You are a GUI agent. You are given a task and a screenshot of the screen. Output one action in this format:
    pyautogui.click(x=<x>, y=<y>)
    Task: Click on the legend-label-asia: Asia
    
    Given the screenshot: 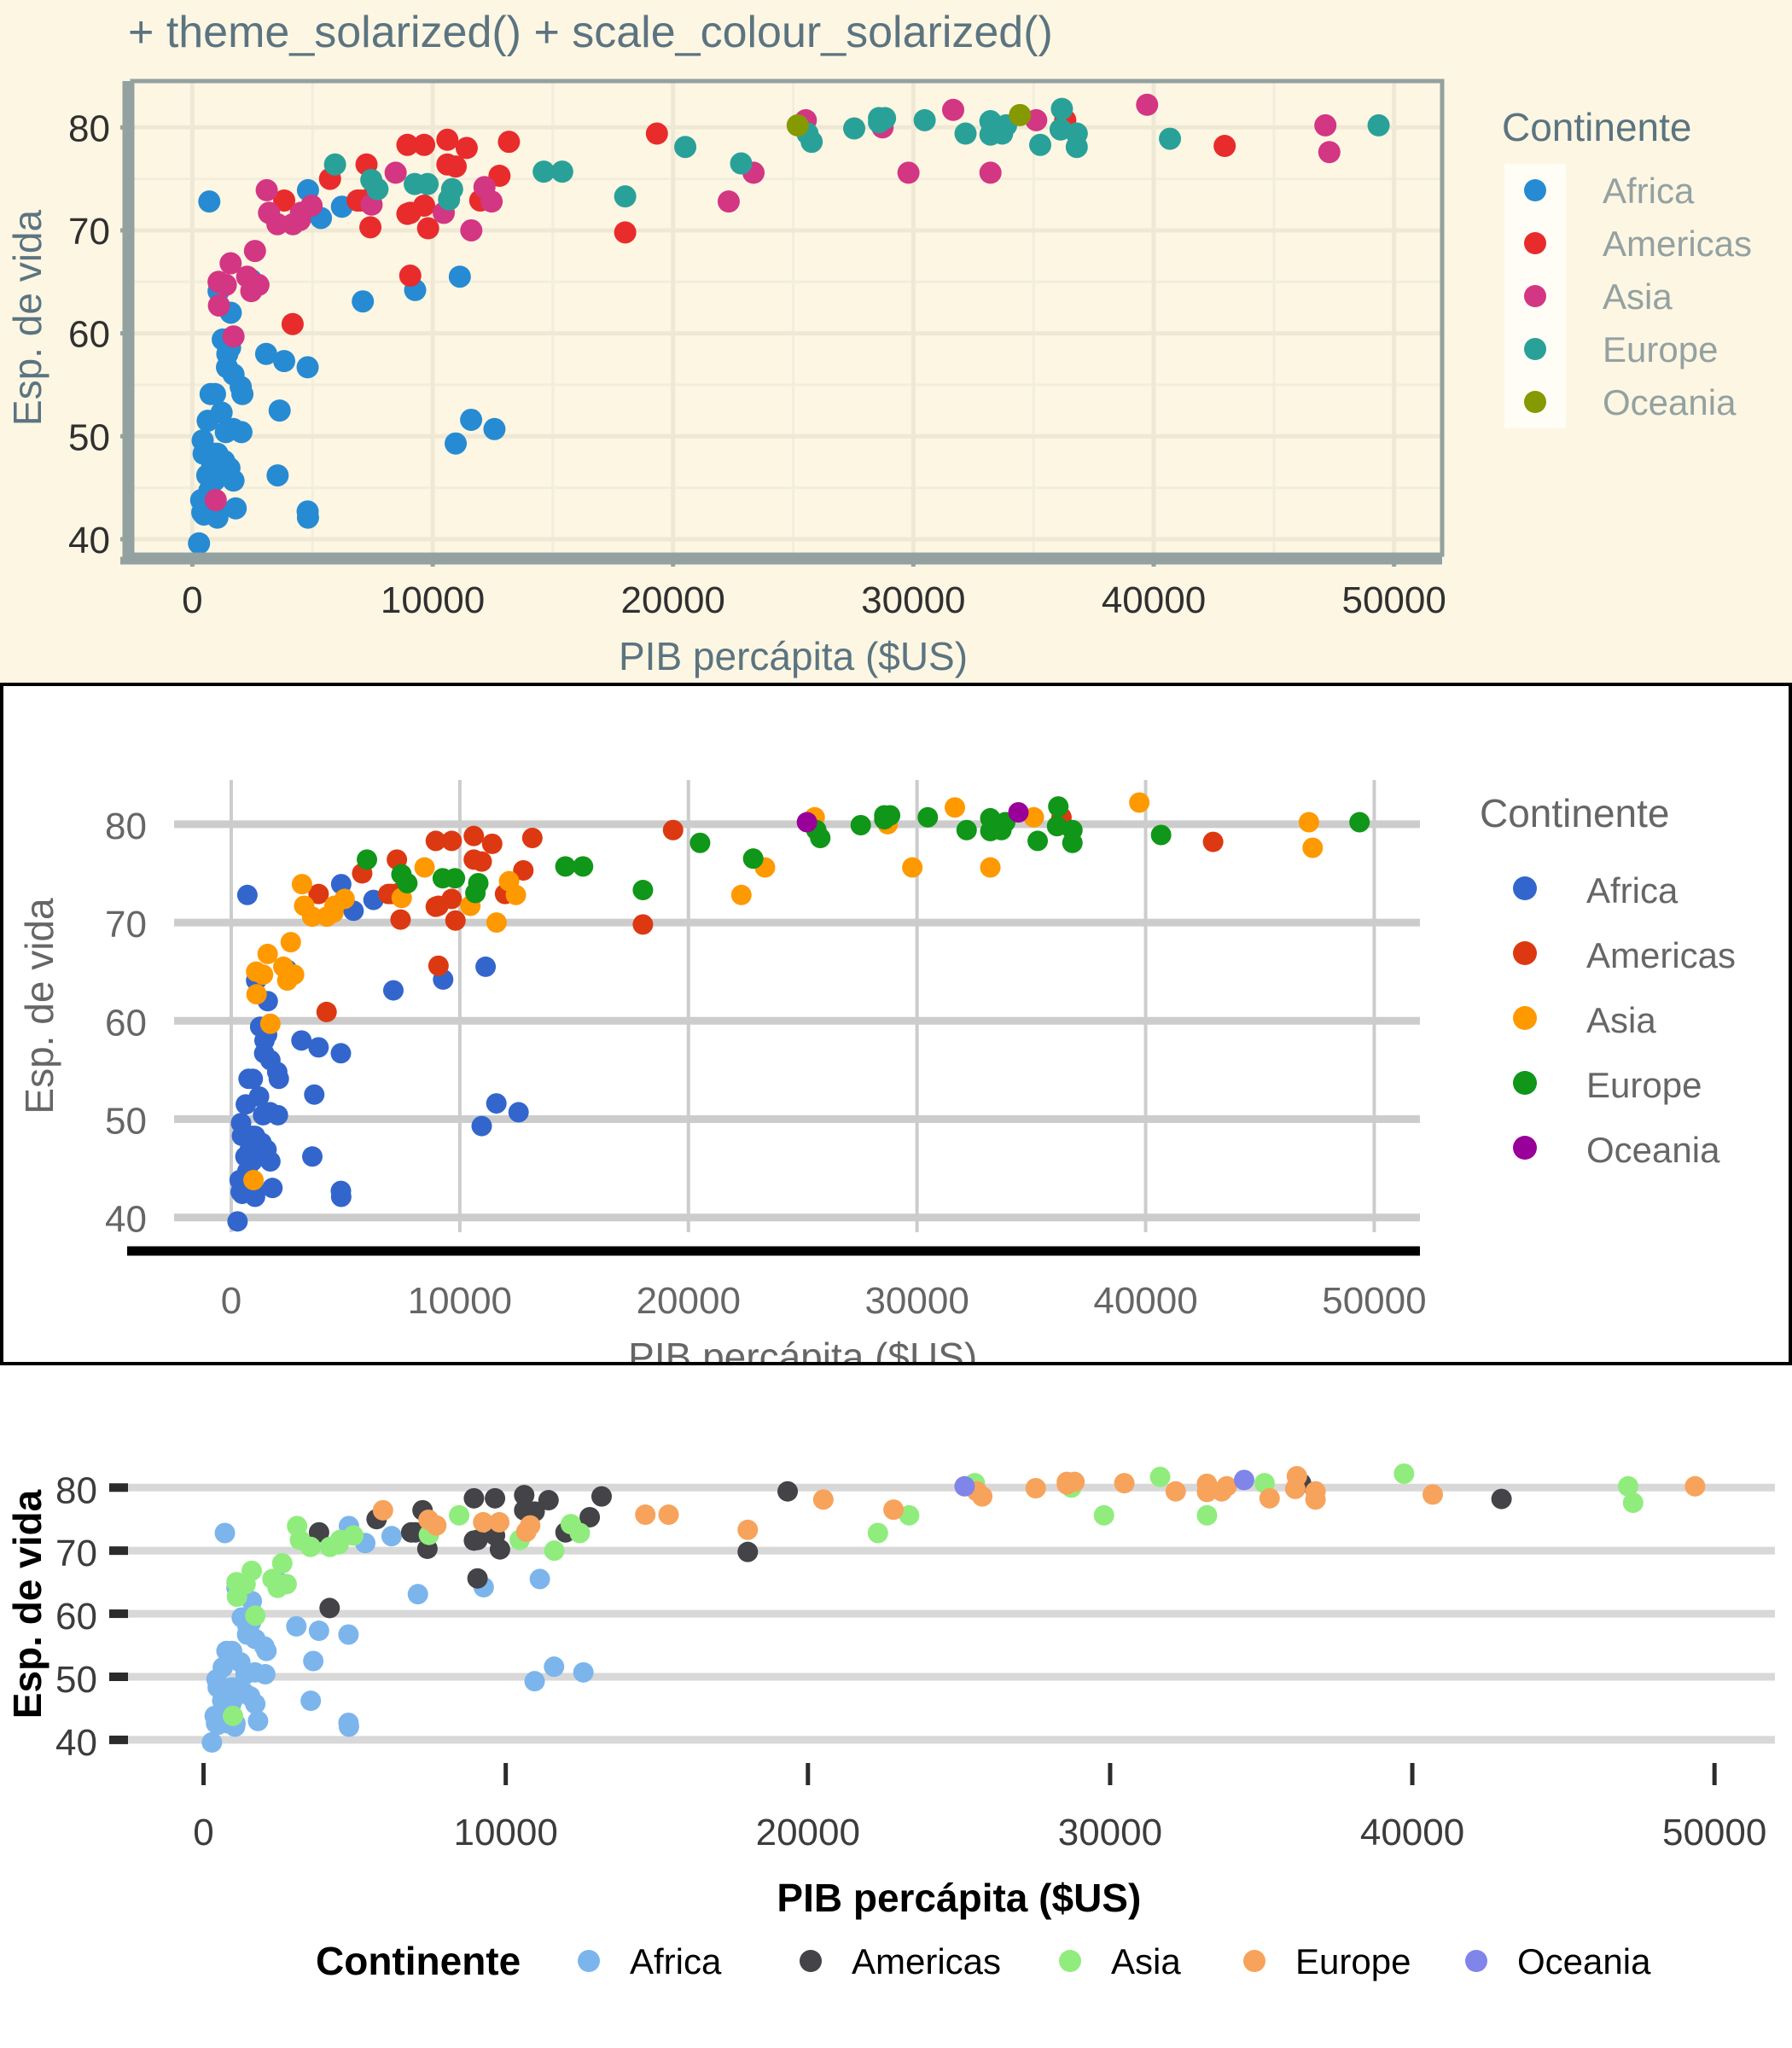 What is the action you would take?
    pyautogui.click(x=1638, y=296)
    